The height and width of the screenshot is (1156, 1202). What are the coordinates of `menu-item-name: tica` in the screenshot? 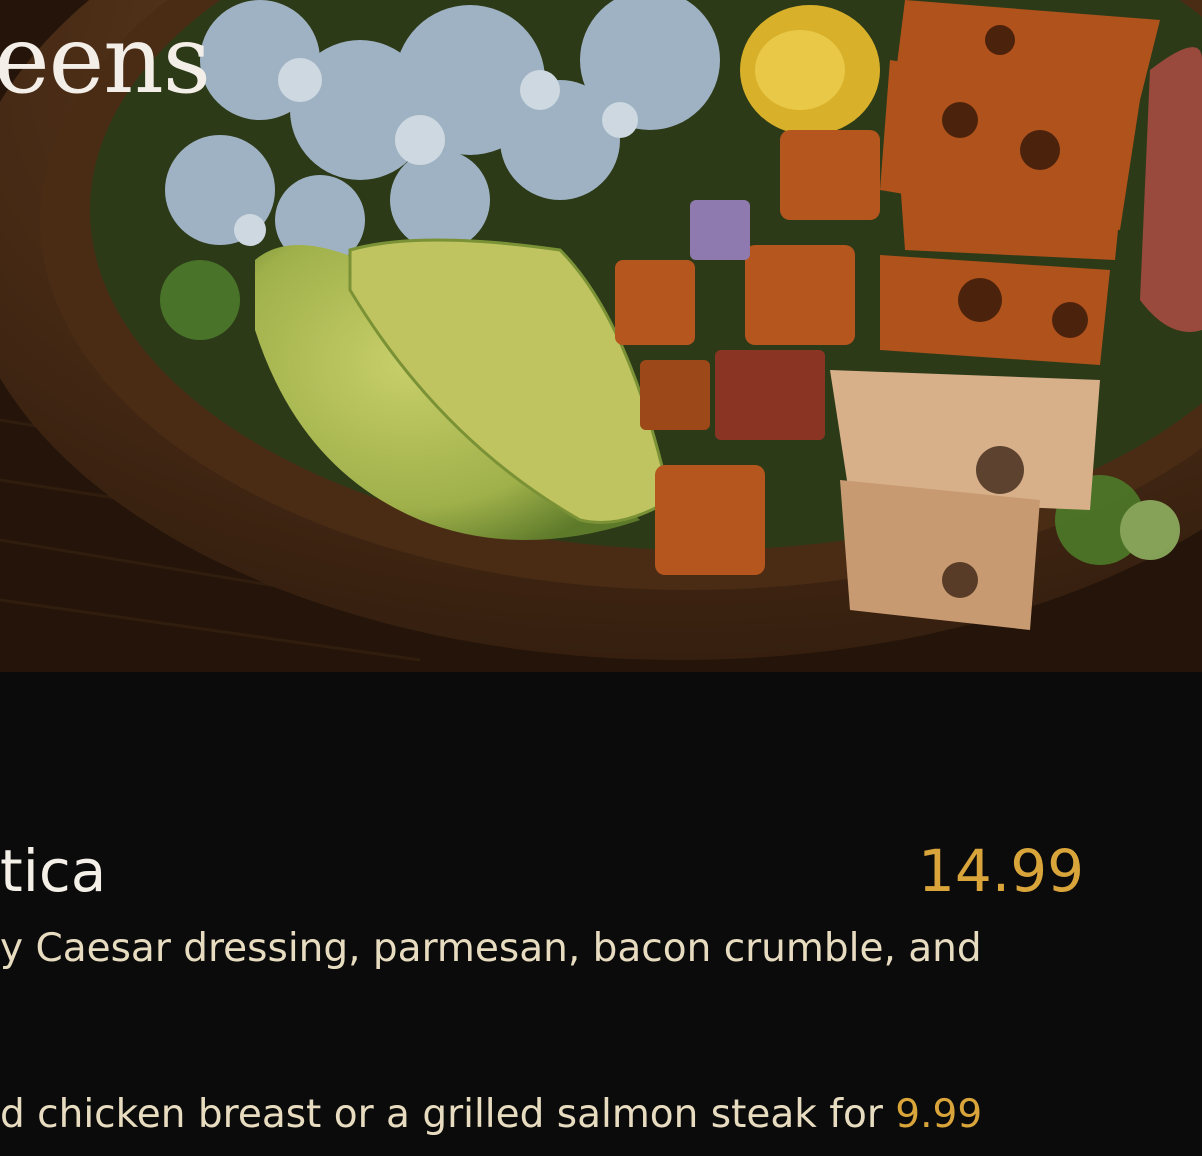 It's located at (53, 871).